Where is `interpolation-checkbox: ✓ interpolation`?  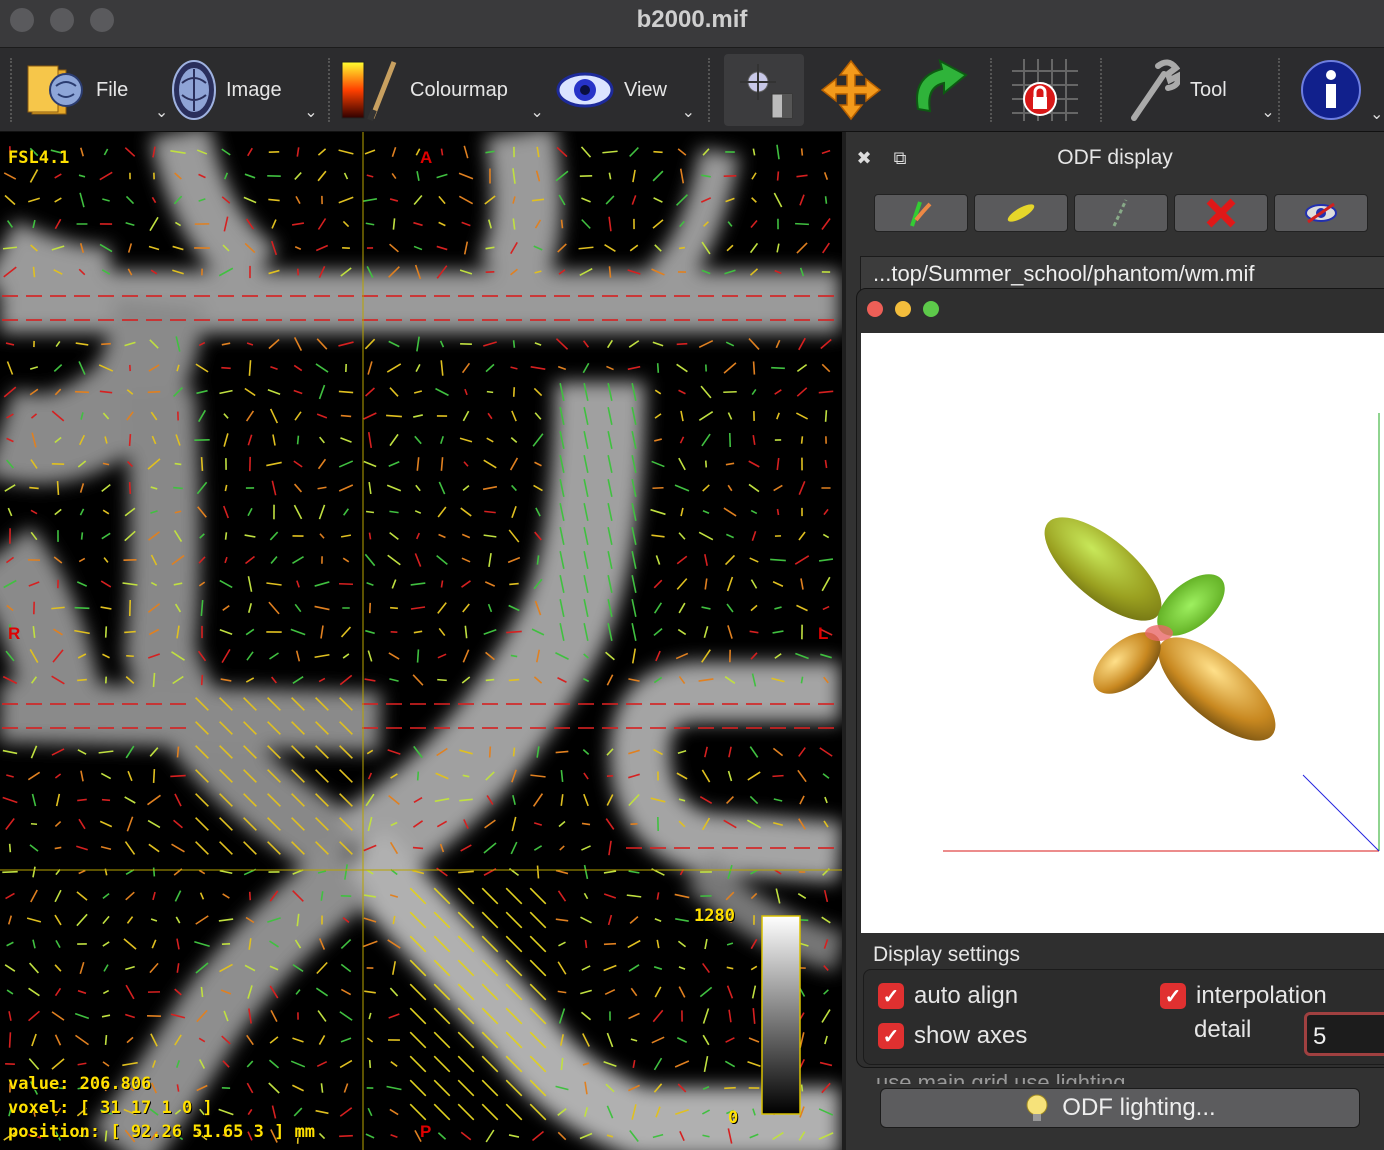 interpolation-checkbox: ✓ interpolation is located at coordinates (1243, 996).